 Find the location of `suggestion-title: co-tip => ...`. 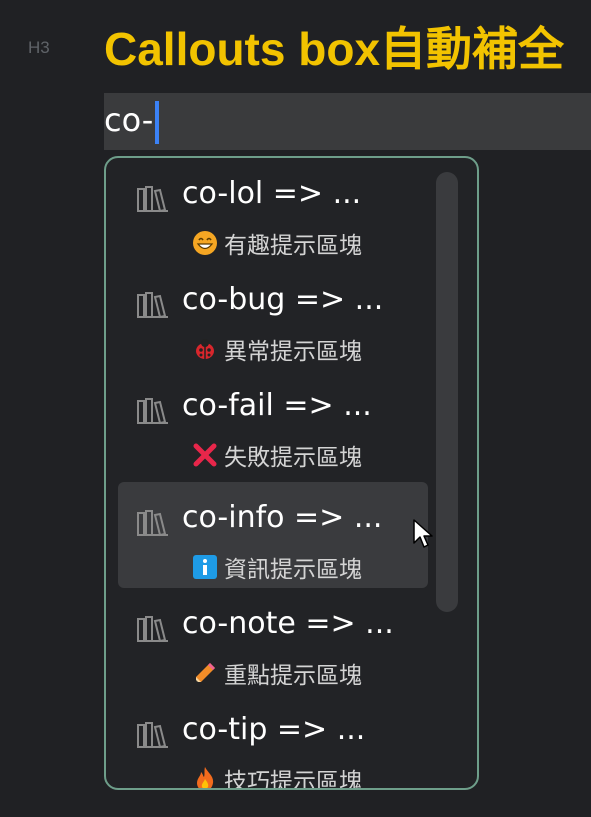

suggestion-title: co-tip => ... is located at coordinates (274, 729).